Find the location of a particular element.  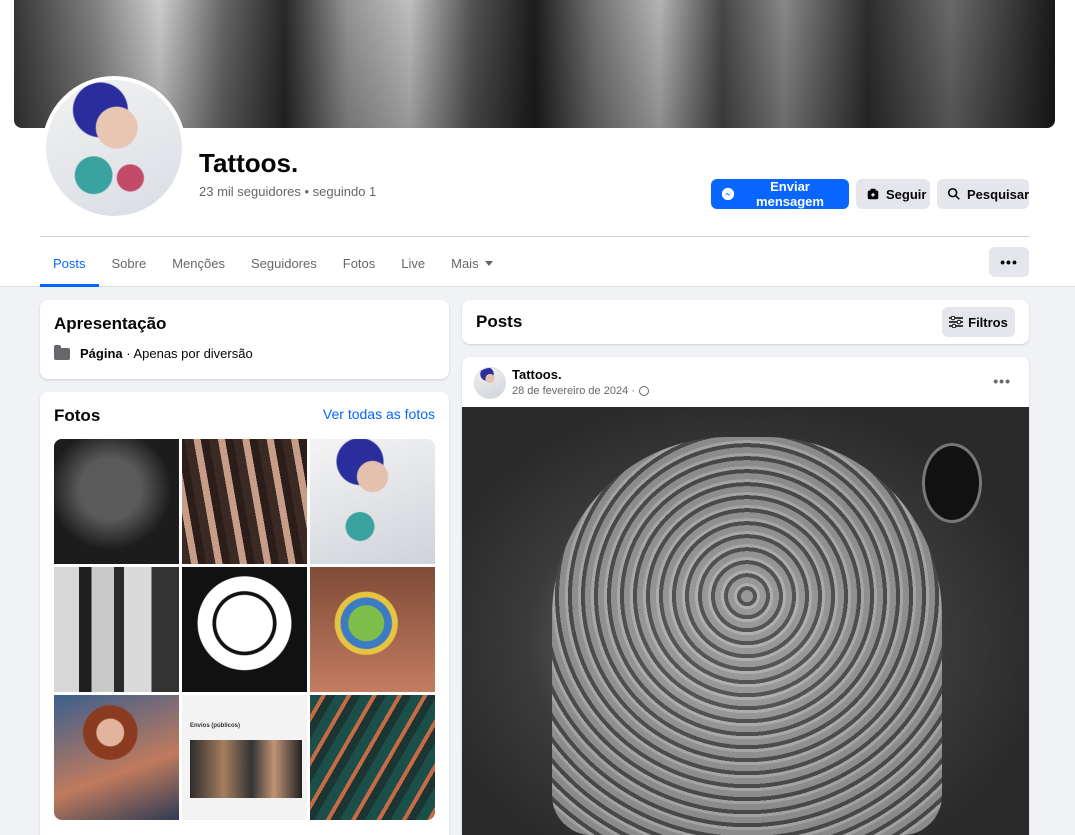

send-message-label: Enviar mensagem is located at coordinates (790, 194).